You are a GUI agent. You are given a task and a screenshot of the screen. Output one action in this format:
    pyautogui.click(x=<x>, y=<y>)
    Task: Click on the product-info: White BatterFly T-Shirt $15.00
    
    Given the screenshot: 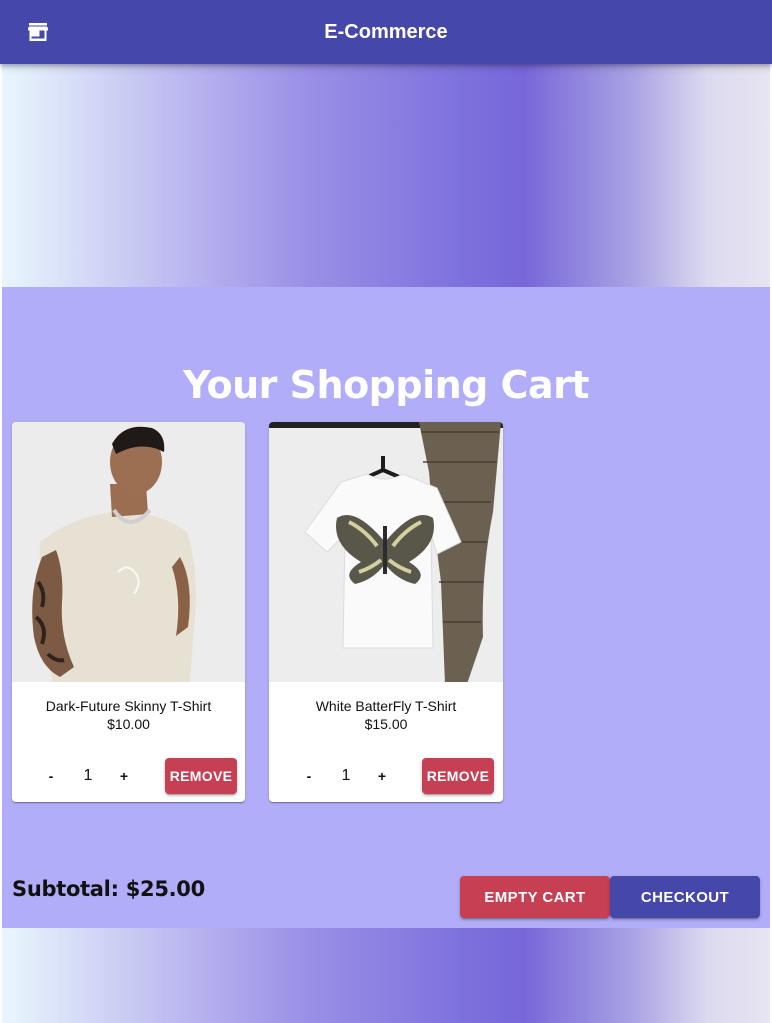 What is the action you would take?
    pyautogui.click(x=386, y=715)
    